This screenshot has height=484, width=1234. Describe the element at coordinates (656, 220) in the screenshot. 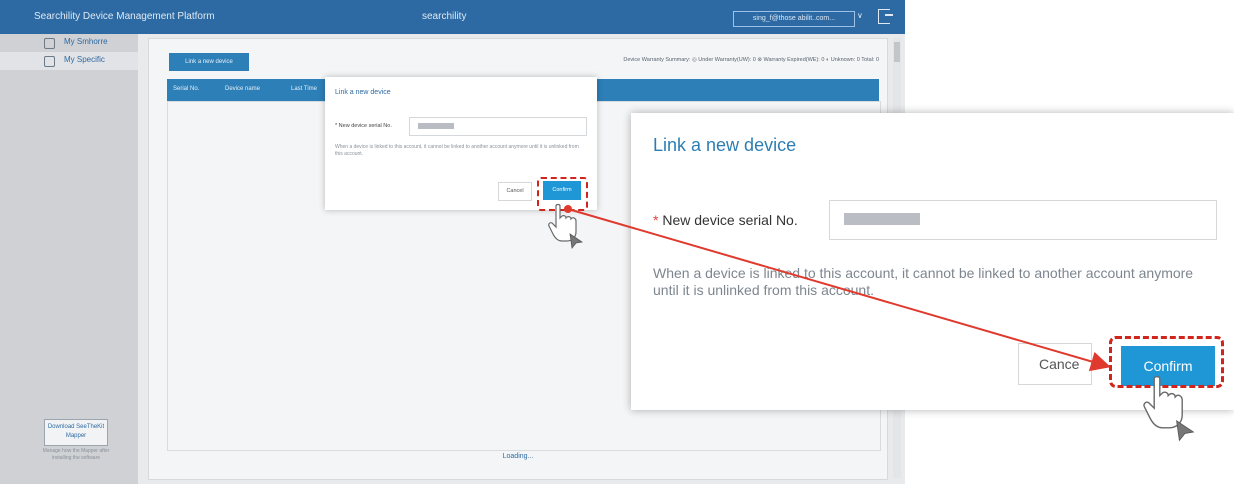

I see `required-marker: *` at that location.